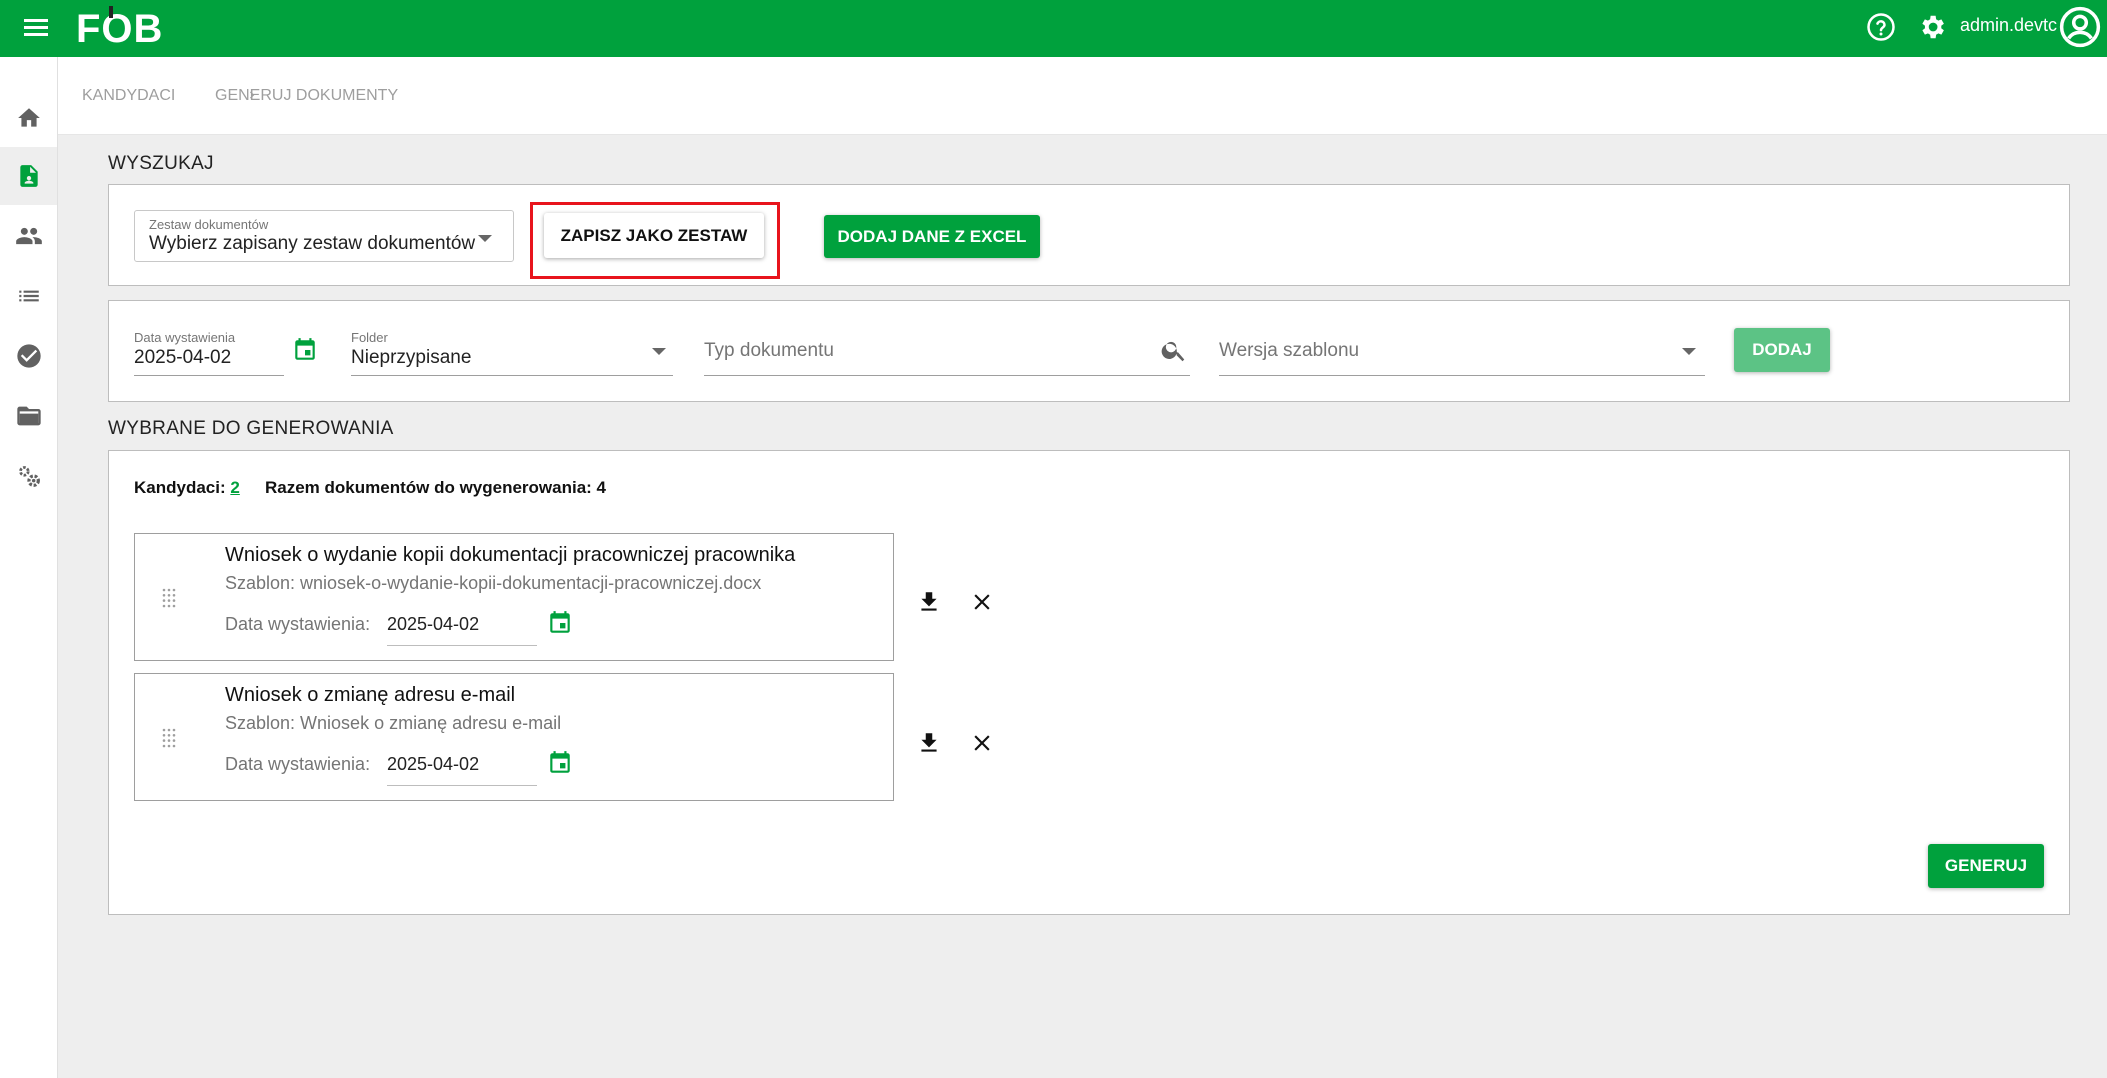 The height and width of the screenshot is (1078, 2107). I want to click on folder-select: Folder Nieprzypisane, so click(512, 353).